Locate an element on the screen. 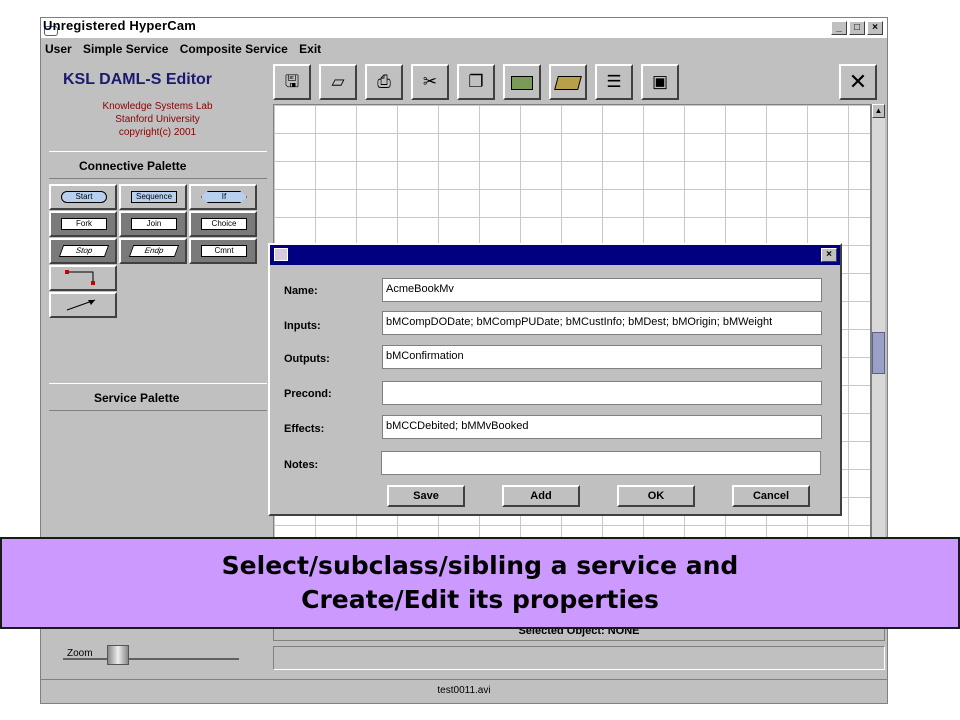  toolbar: 🖫 ▱ ⎙ ✂ ❐ ☰ ▣ ✕ is located at coordinates (579, 83).